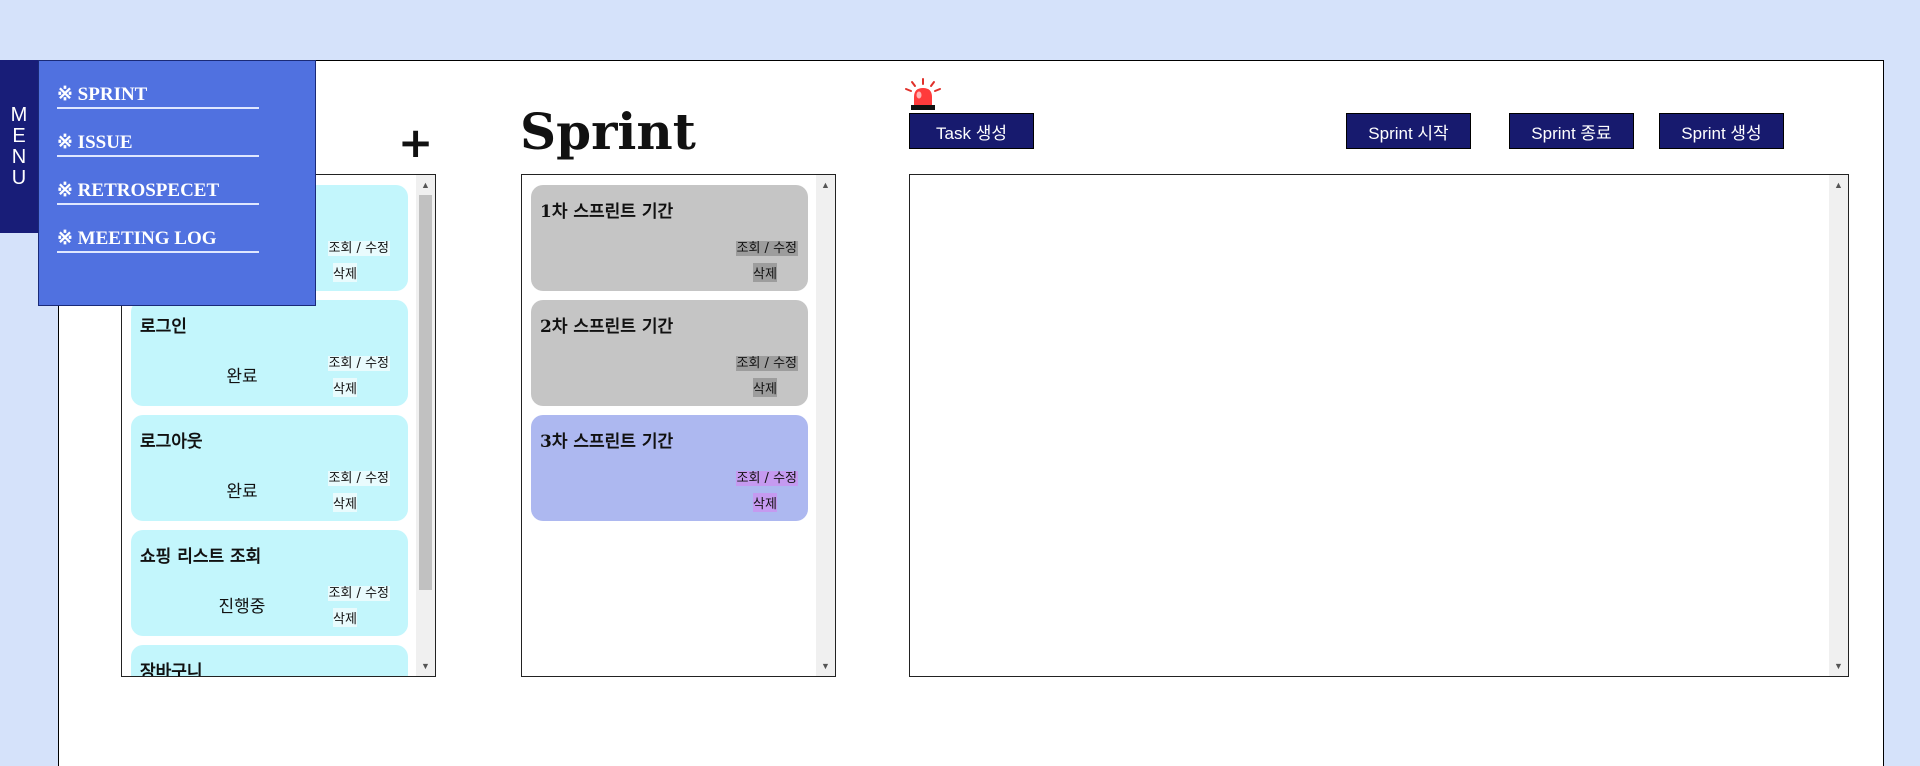 The width and height of the screenshot is (1920, 766). Describe the element at coordinates (607, 442) in the screenshot. I see `sprint-title: 3차 스프린트 기간` at that location.